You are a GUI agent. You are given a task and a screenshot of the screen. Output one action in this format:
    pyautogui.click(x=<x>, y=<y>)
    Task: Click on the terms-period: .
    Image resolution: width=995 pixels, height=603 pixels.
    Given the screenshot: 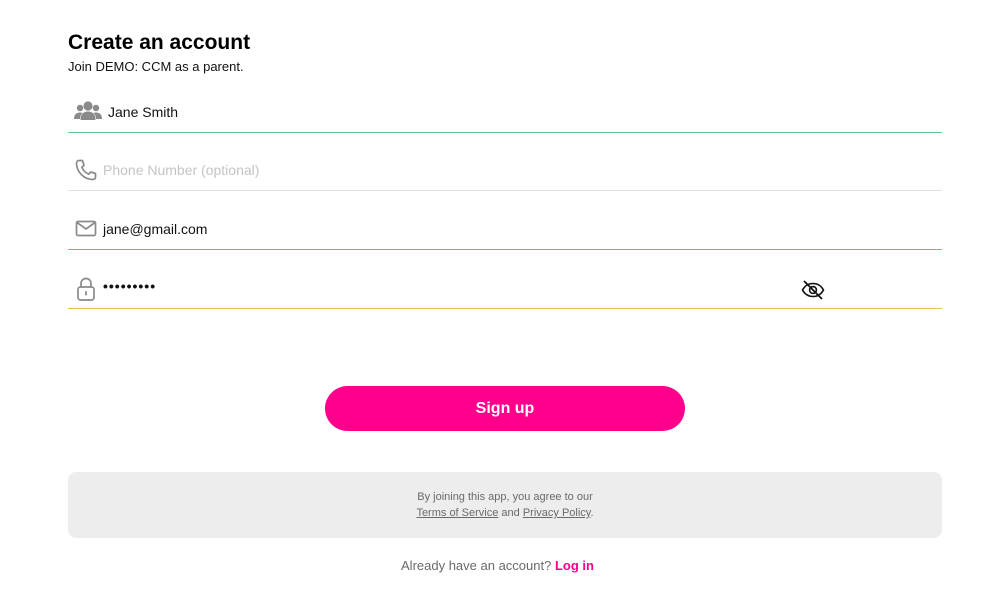 What is the action you would take?
    pyautogui.click(x=592, y=513)
    